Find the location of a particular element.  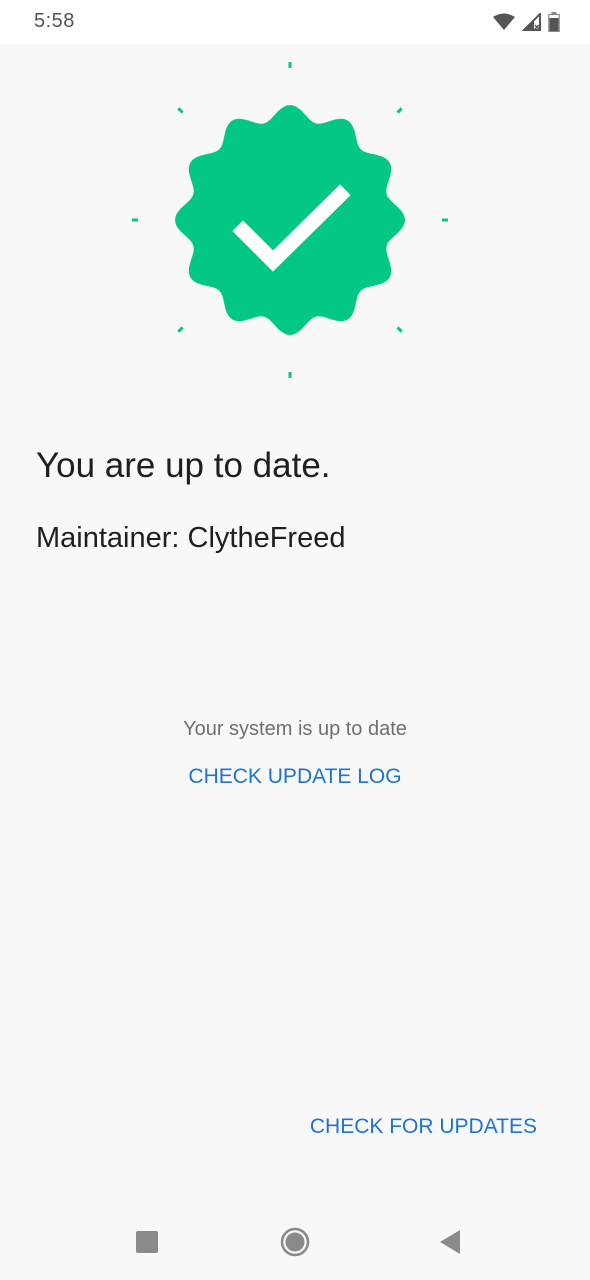

status-bar: 5:58 is located at coordinates (295, 22).